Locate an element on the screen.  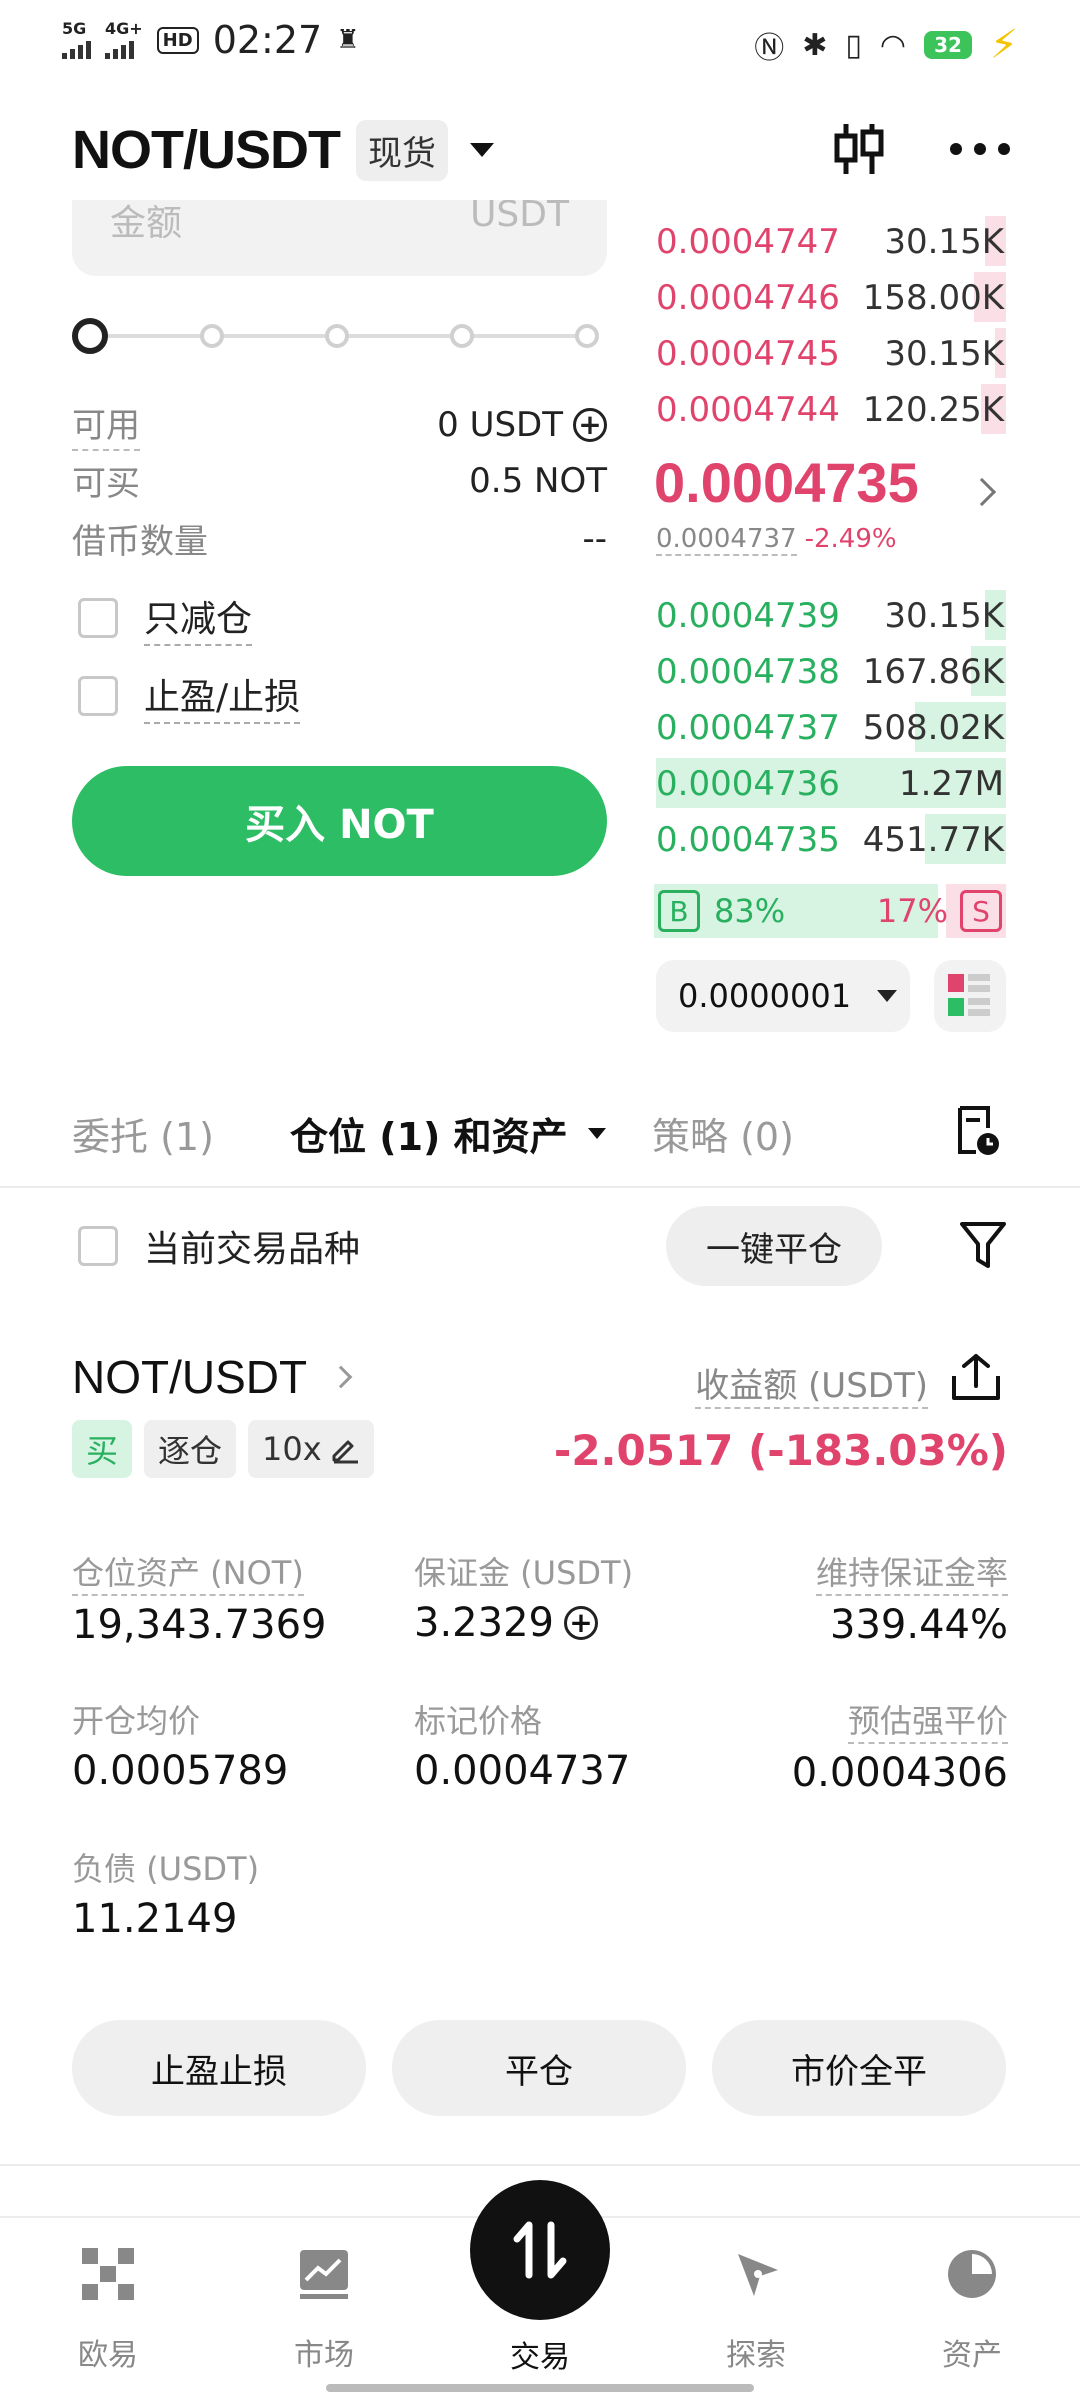
bluetooth-icon: ✱ is located at coordinates (815, 45).